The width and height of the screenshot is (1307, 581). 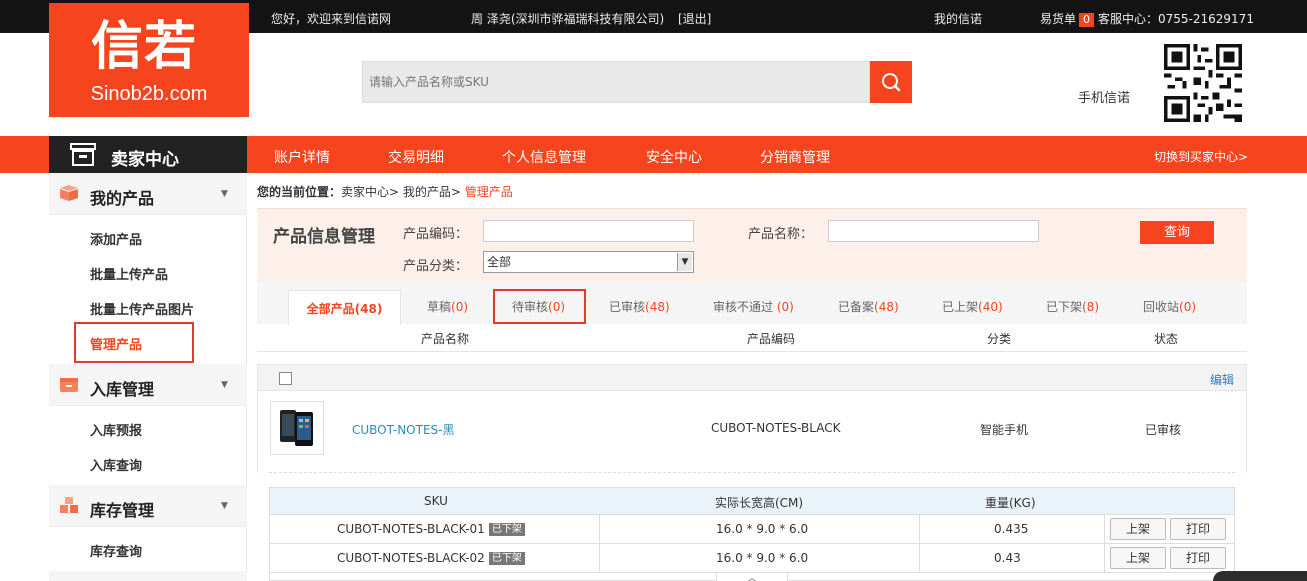 I want to click on search-icon, so click(x=891, y=82).